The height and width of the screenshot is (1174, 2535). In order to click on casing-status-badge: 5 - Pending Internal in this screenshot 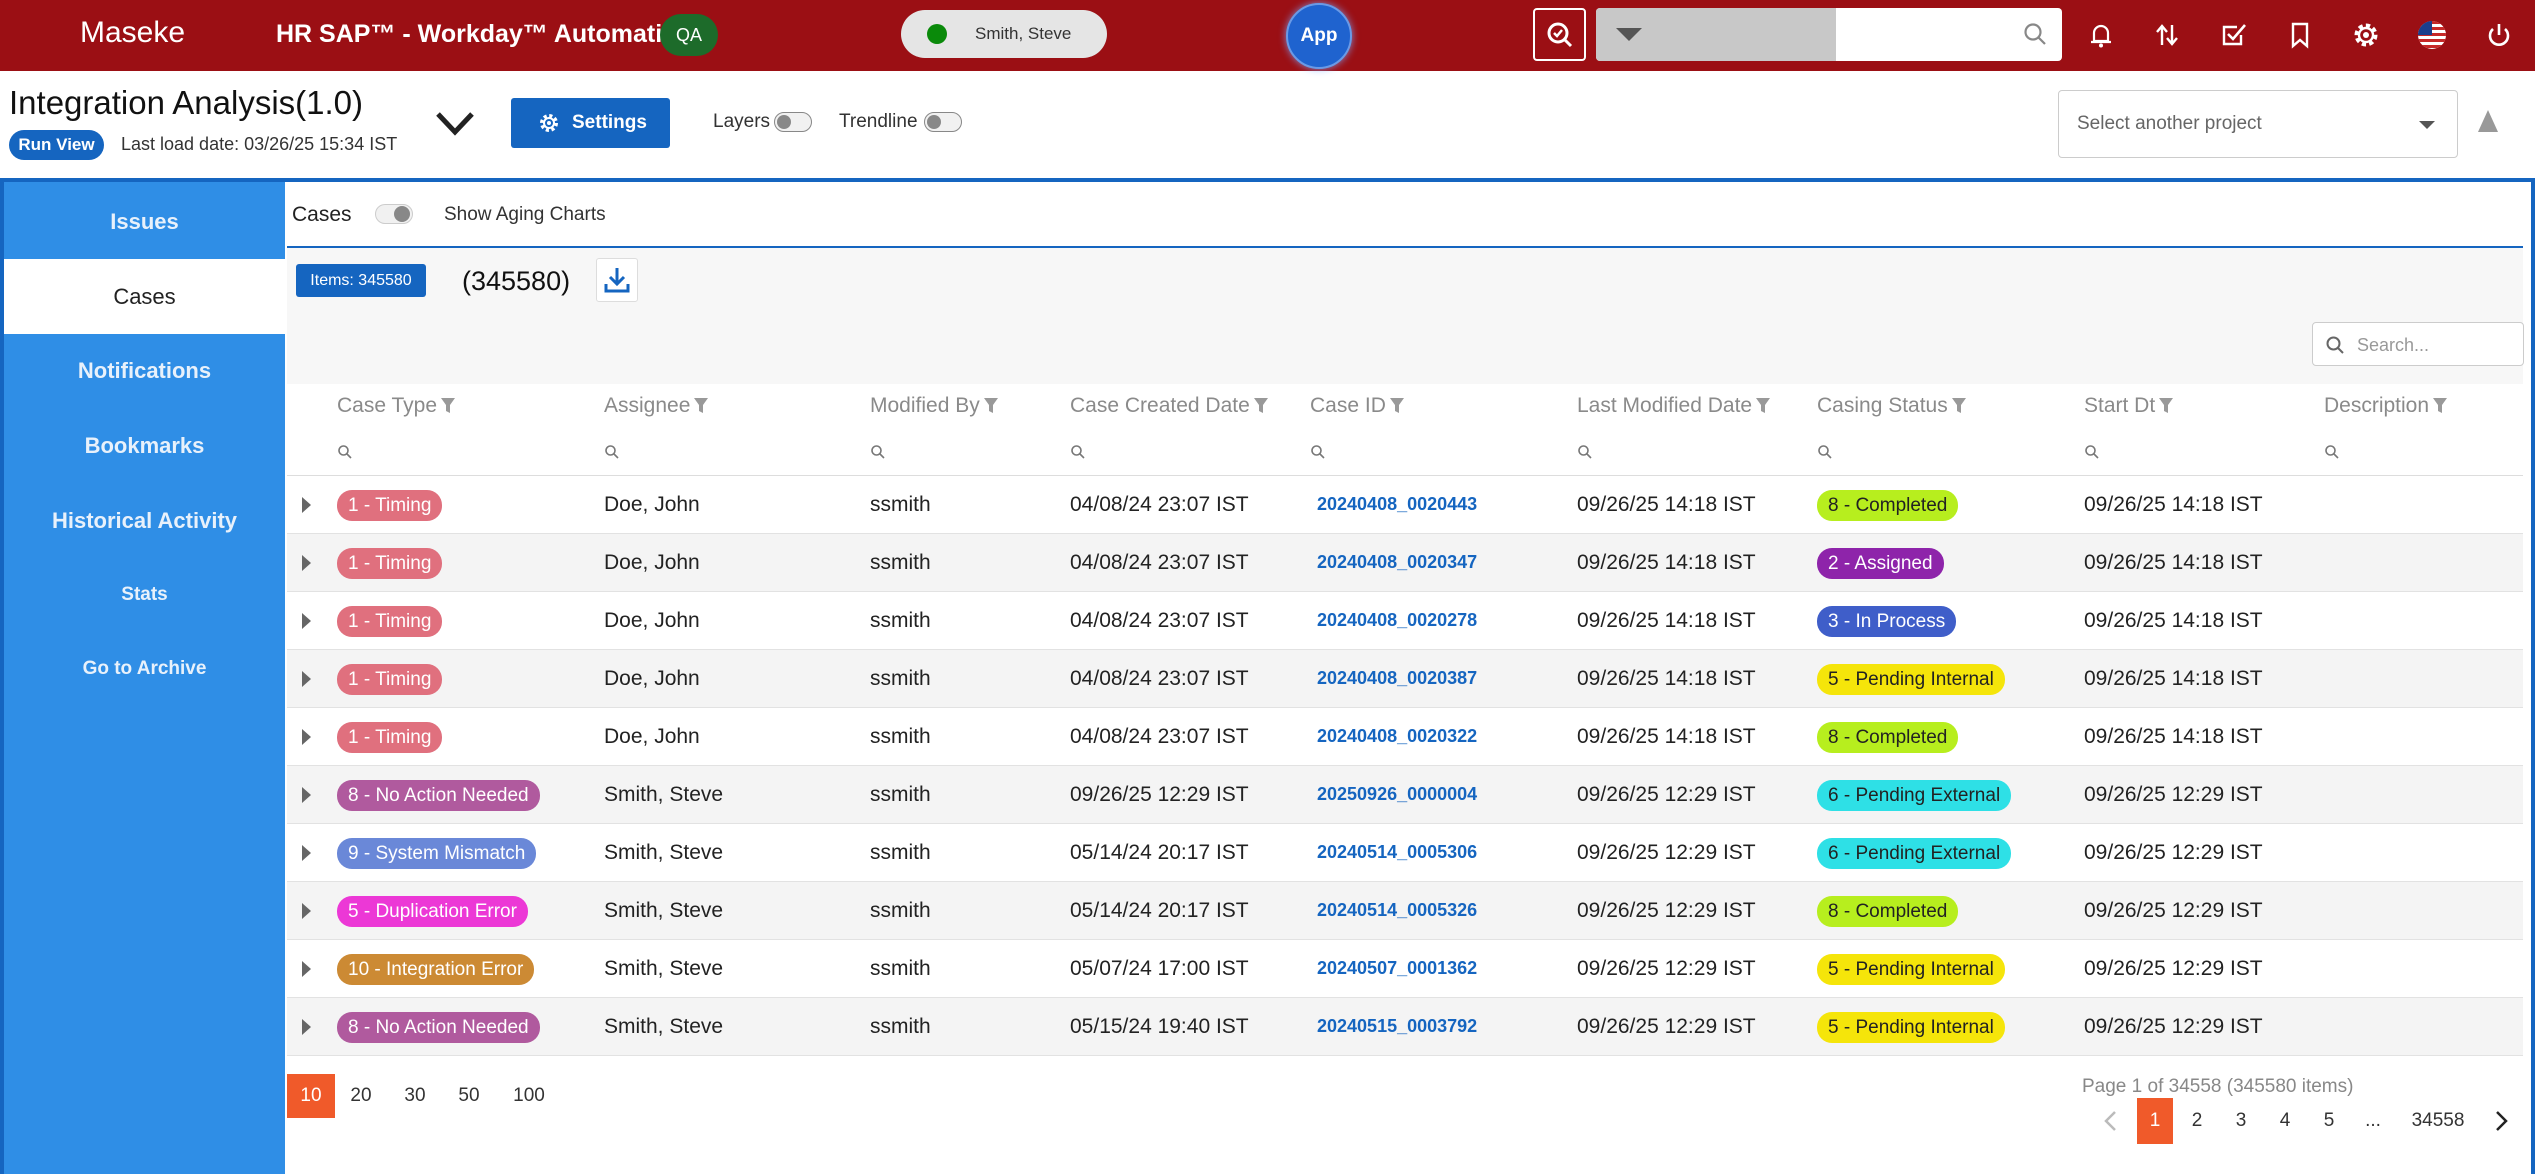, I will do `click(1911, 679)`.